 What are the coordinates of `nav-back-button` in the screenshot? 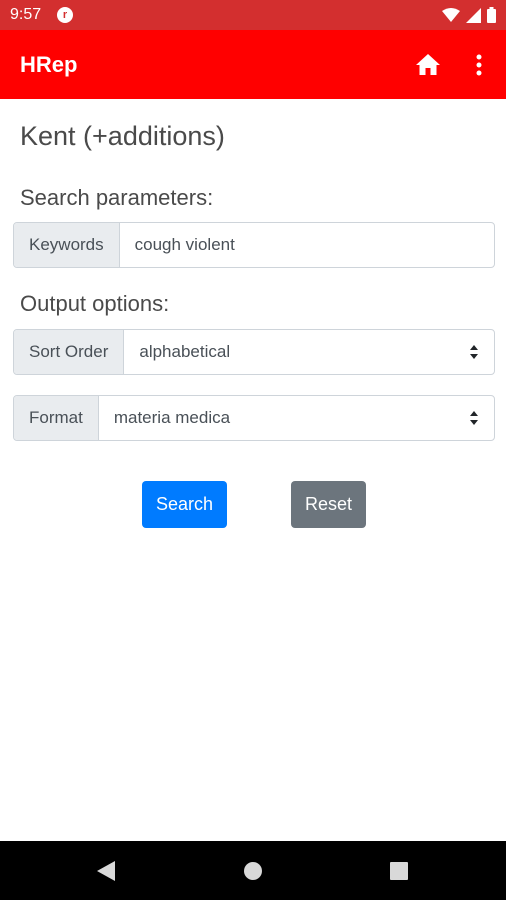 It's located at (106, 871).